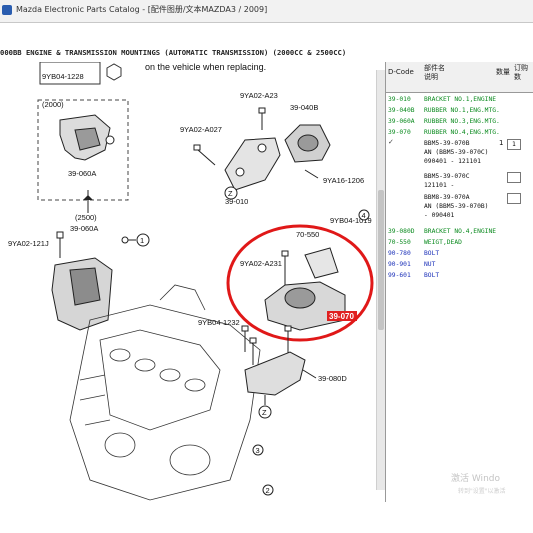  What do you see at coordinates (252, 164) in the screenshot?
I see `bracket-no1-part` at bounding box center [252, 164].